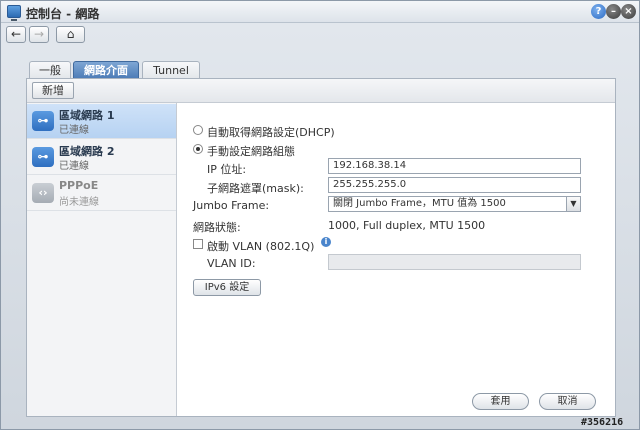 The height and width of the screenshot is (430, 640). What do you see at coordinates (326, 242) in the screenshot?
I see `info-icon: i` at bounding box center [326, 242].